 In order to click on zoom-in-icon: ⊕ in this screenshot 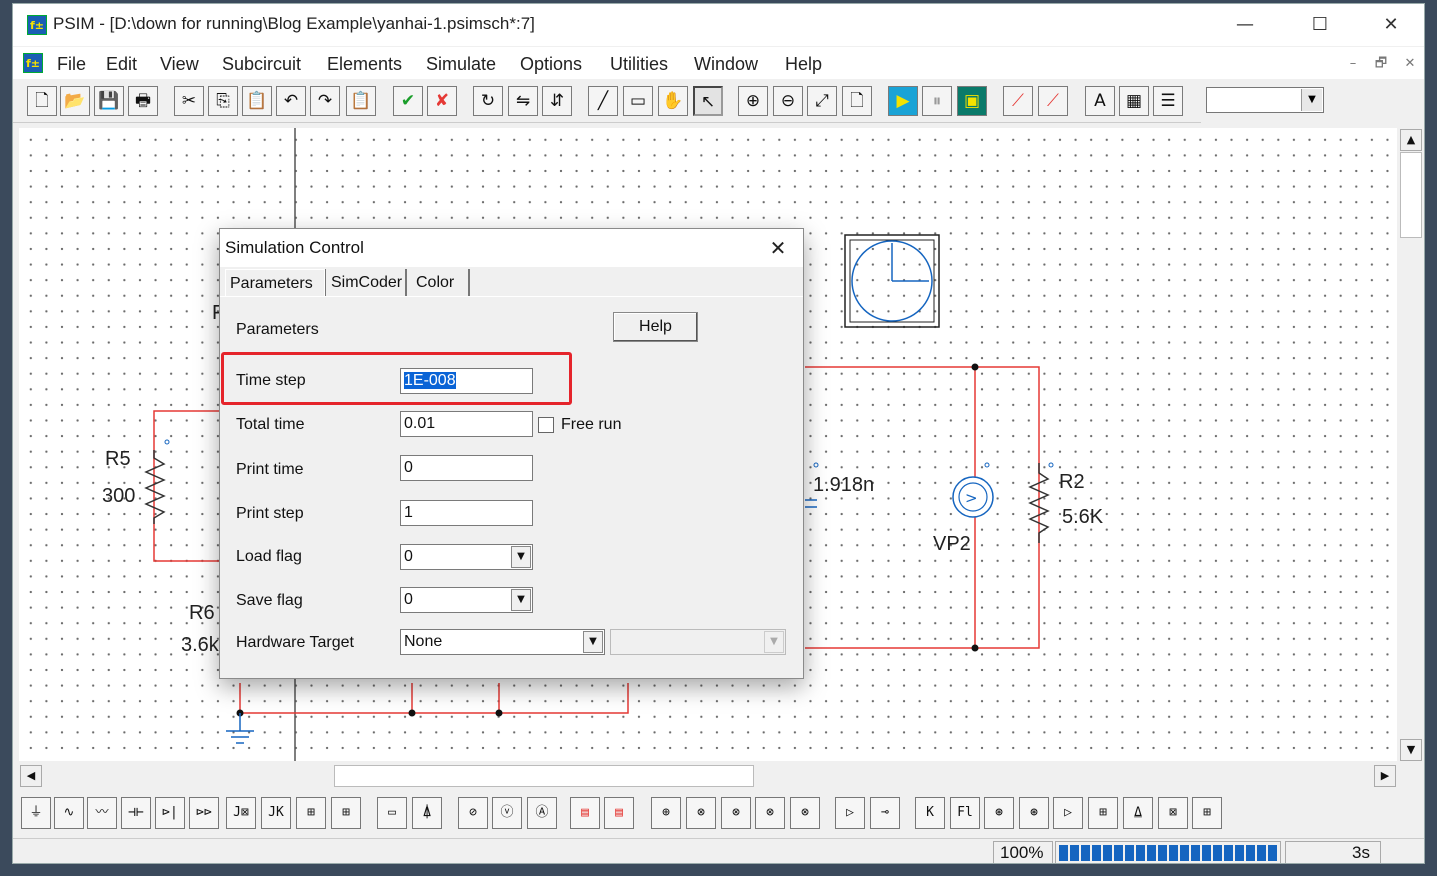, I will do `click(753, 101)`.